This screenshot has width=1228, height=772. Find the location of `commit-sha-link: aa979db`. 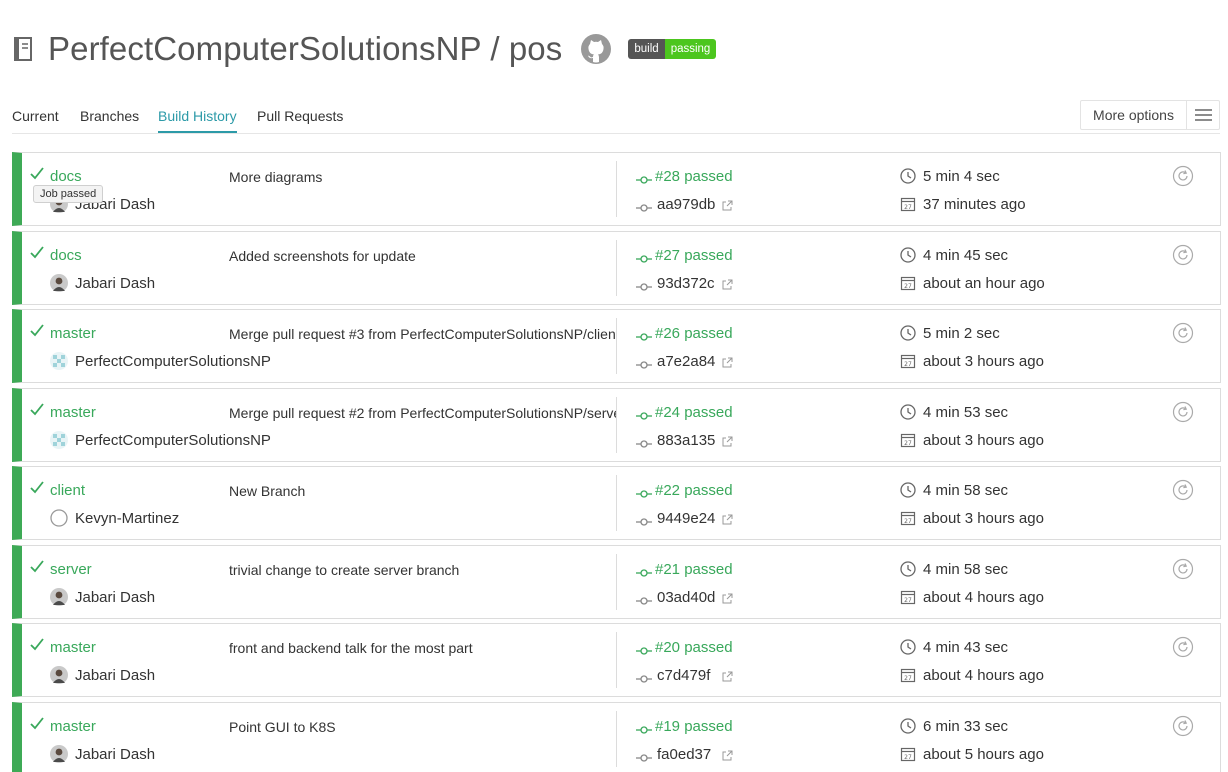

commit-sha-link: aa979db is located at coordinates (686, 204).